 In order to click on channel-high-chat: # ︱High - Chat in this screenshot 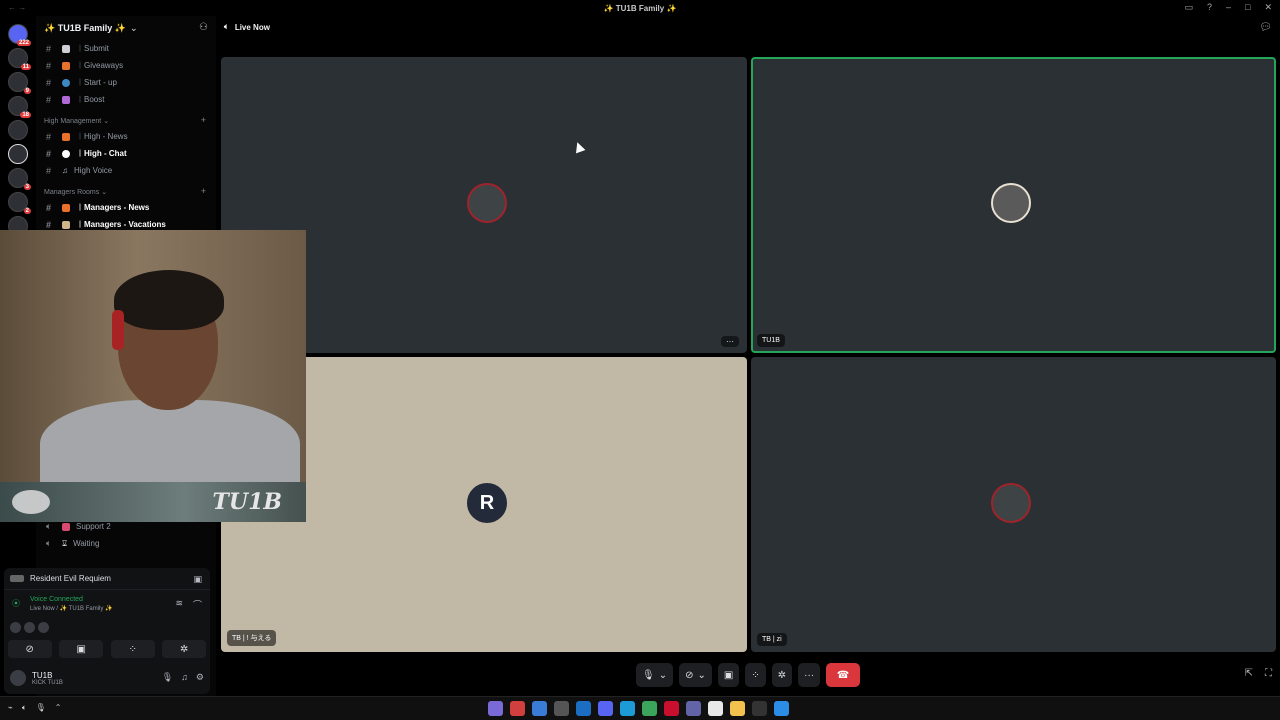, I will do `click(126, 153)`.